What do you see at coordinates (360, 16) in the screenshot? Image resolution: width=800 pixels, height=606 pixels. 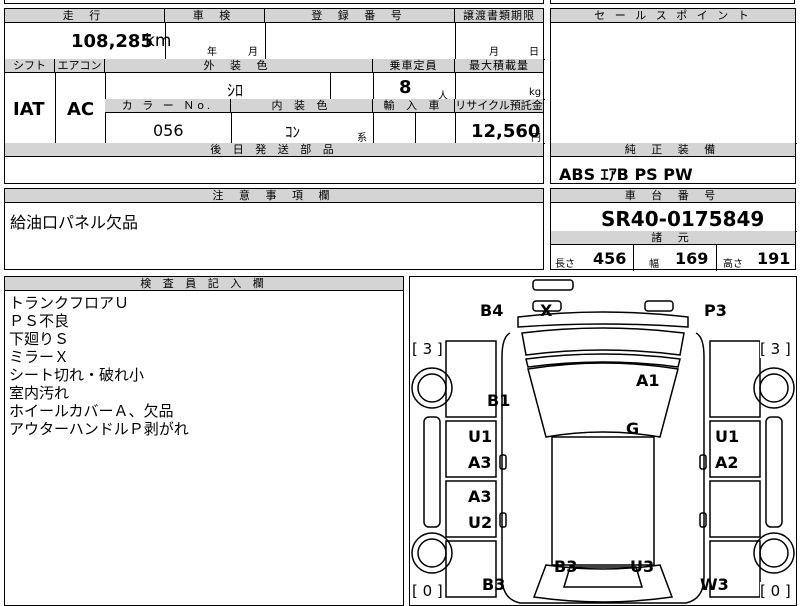 I see `registration-header: 登 録 番 号` at bounding box center [360, 16].